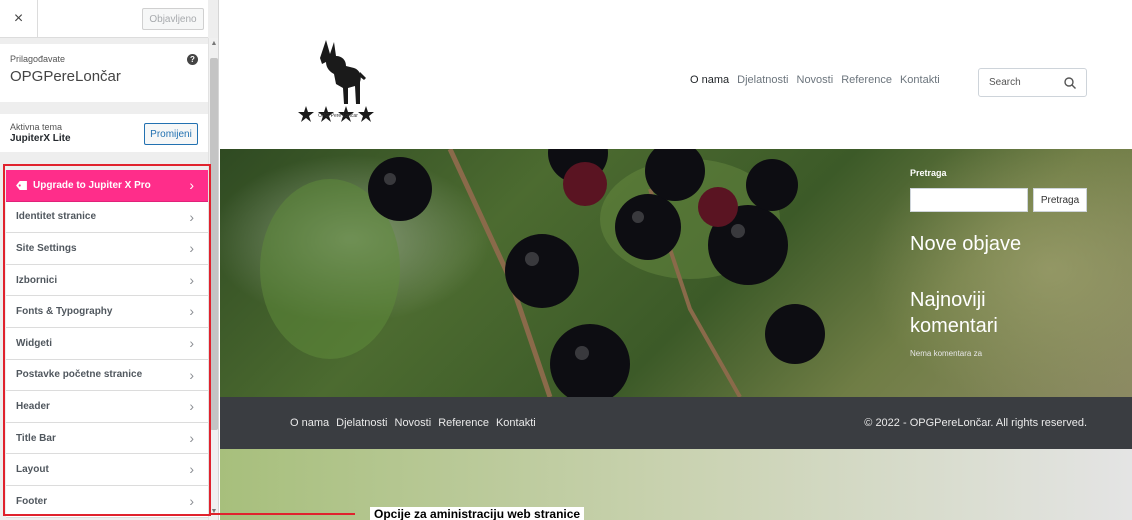 The height and width of the screenshot is (520, 1132). I want to click on site-info-panel: Prilagođavate OPGPereLončar ?, so click(104, 73).